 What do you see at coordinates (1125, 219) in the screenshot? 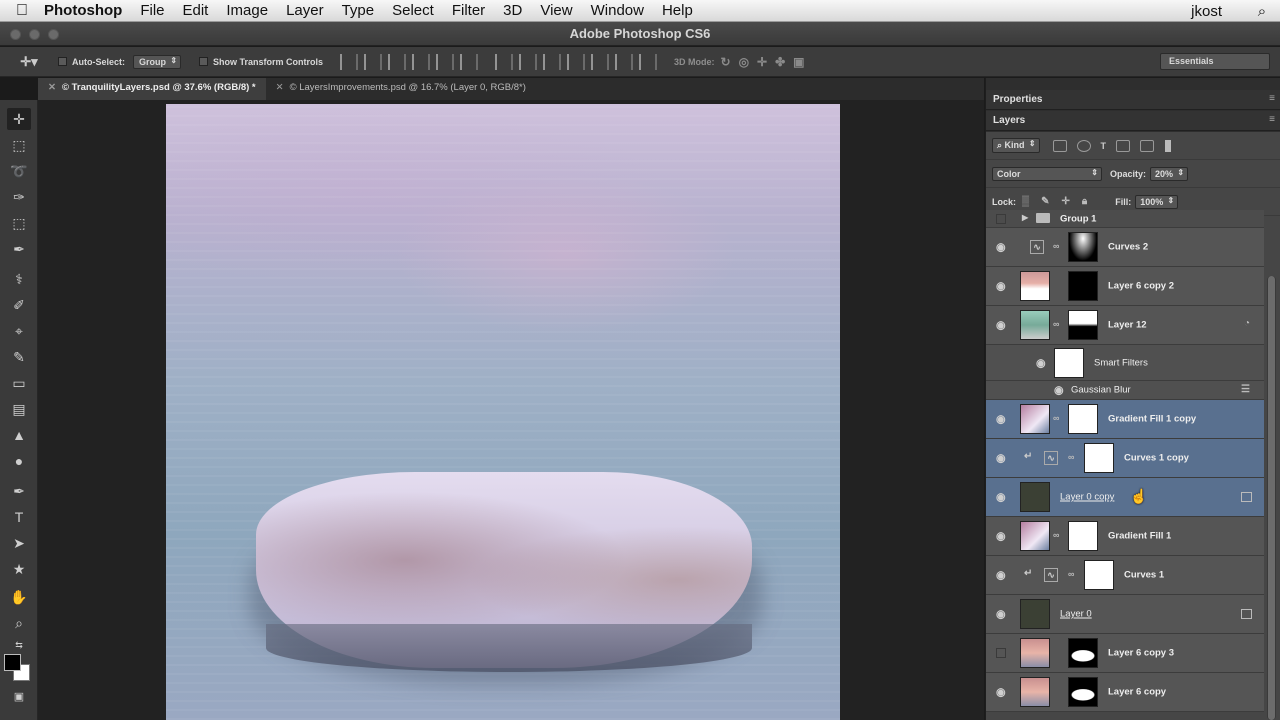
I see `layer-row-group-1: ▶ Group 1` at bounding box center [1125, 219].